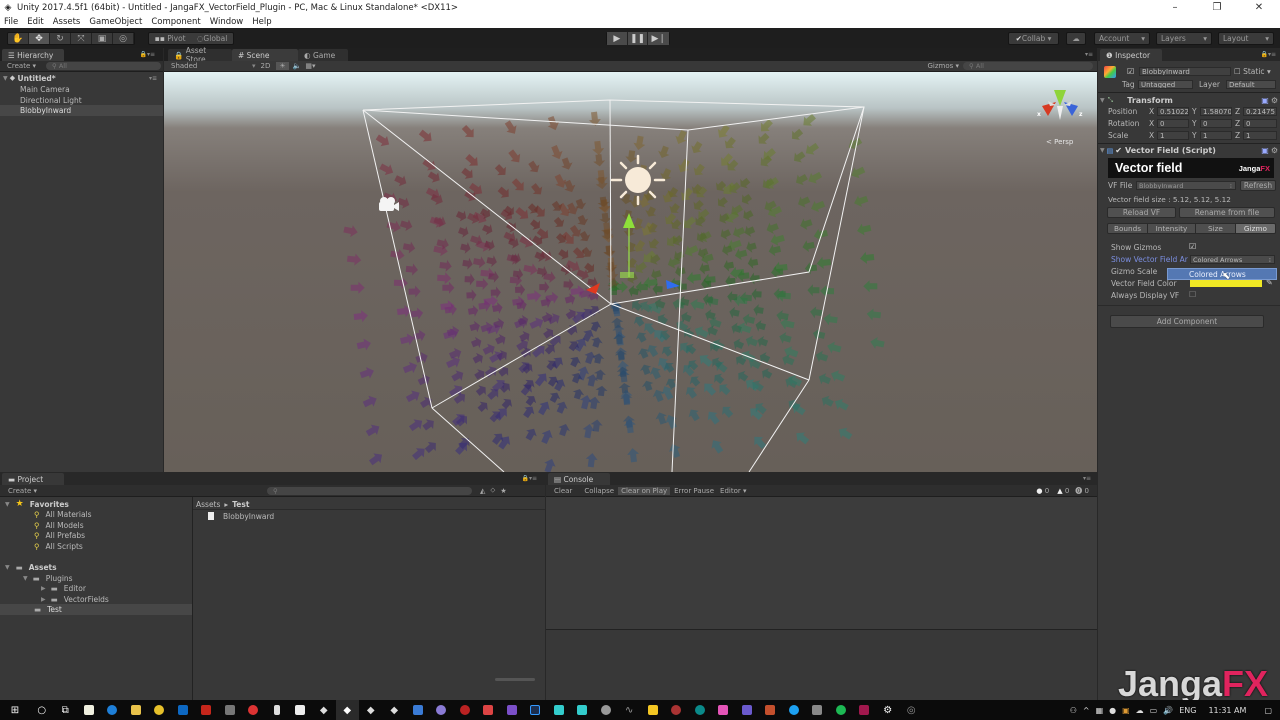  I want to click on skype-app-icon, so click(794, 710).